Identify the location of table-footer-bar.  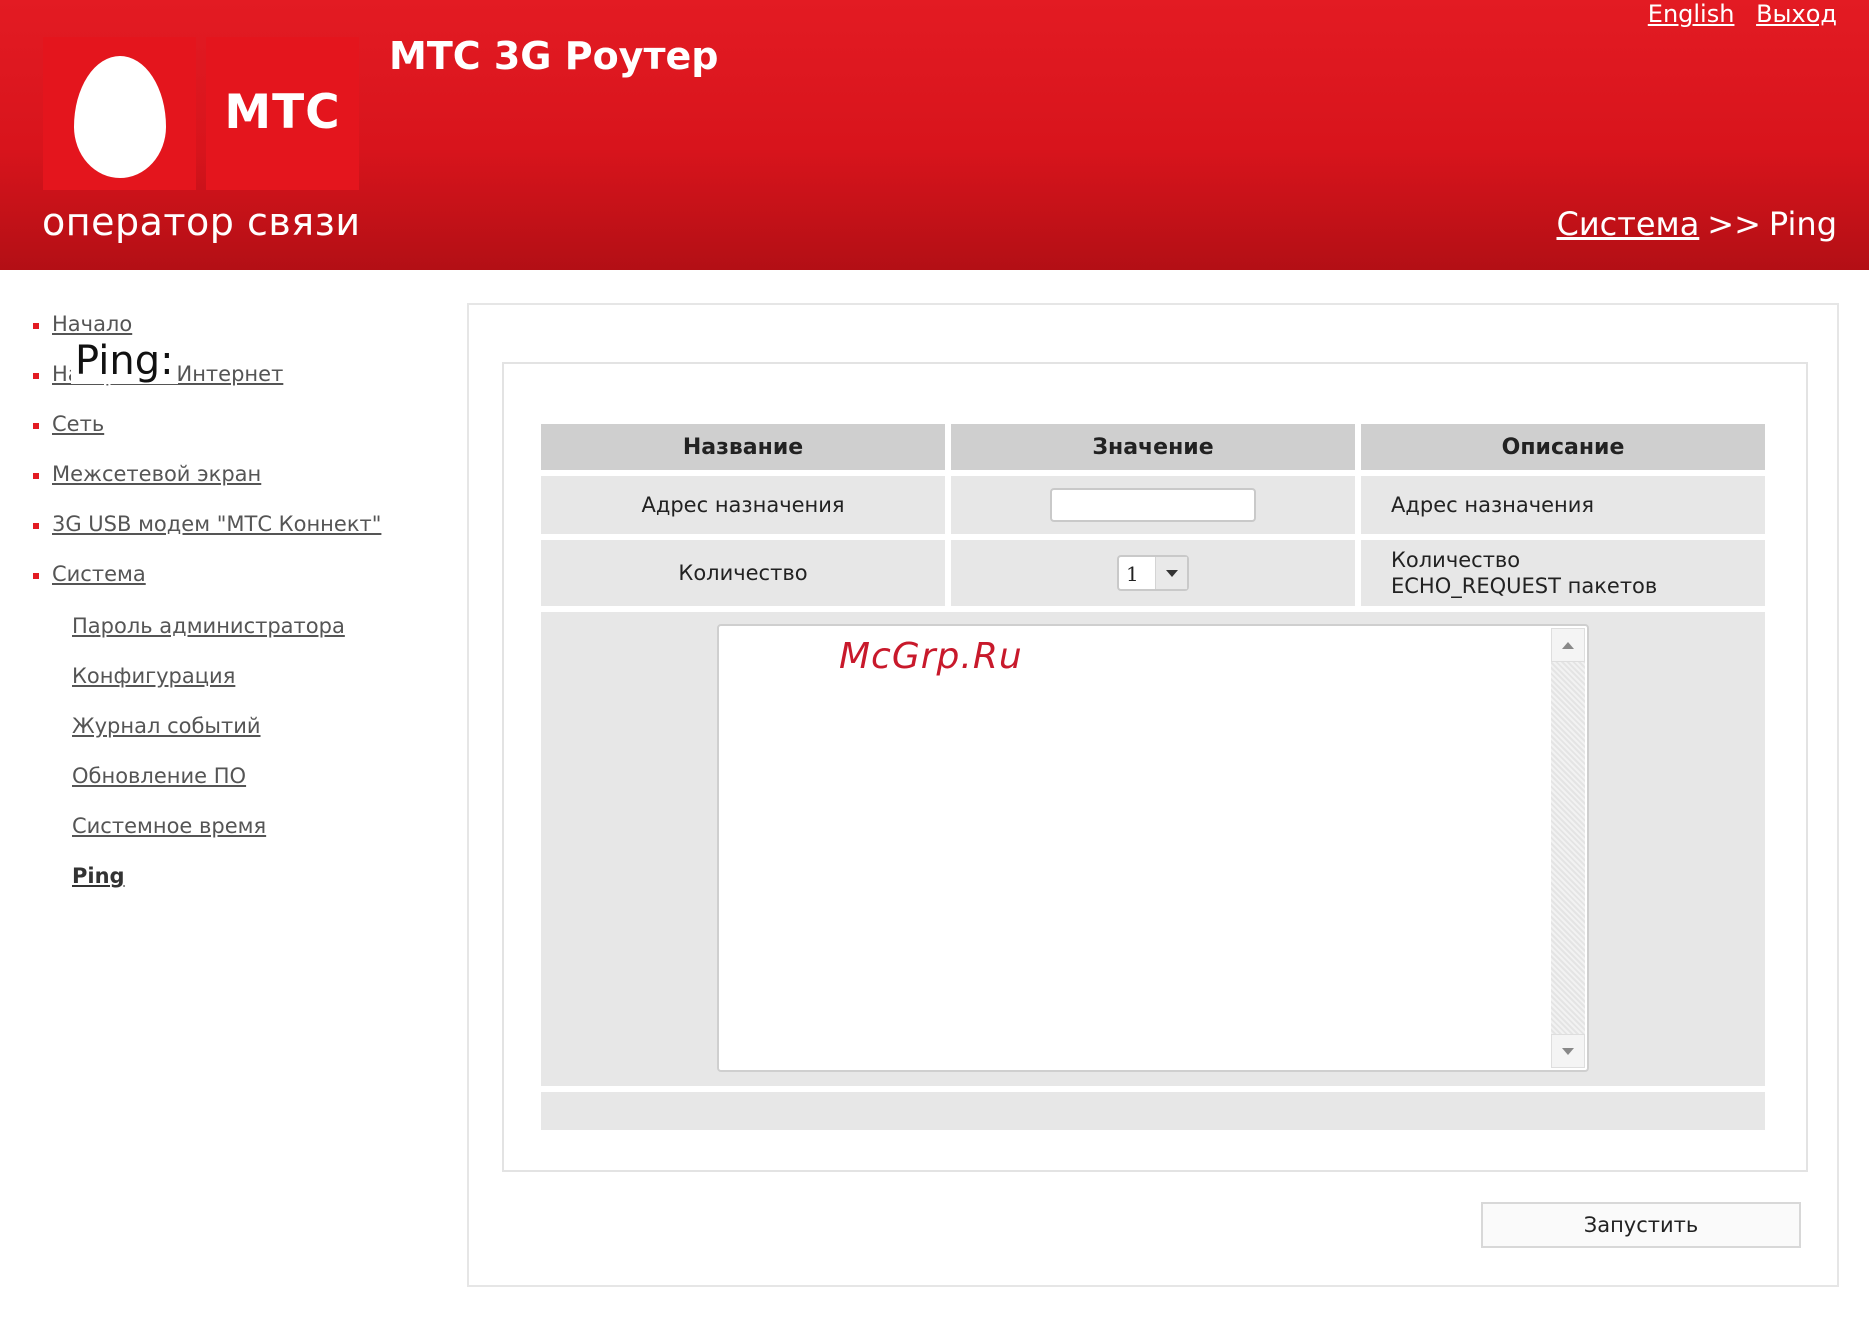
(1153, 1111).